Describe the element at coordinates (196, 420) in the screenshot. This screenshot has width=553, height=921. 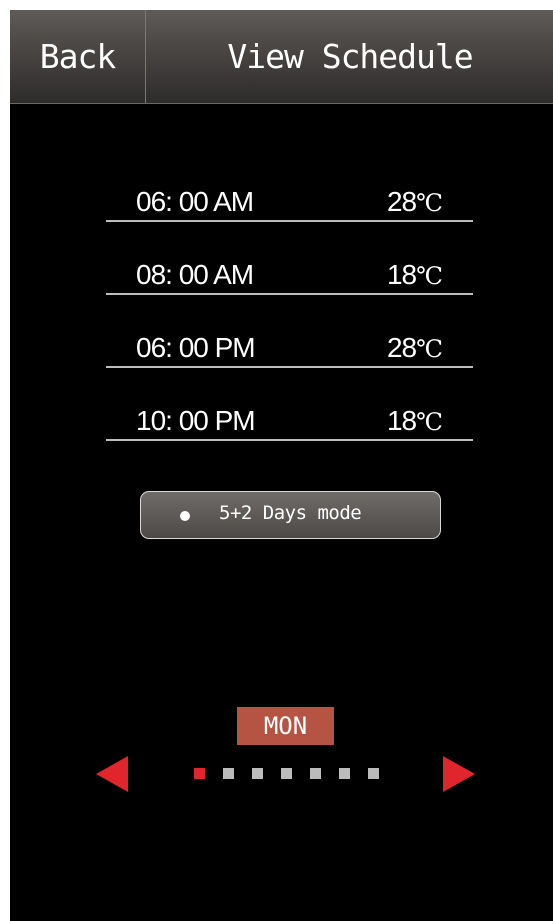
I see `schedule-time: 10: 00 PM` at that location.